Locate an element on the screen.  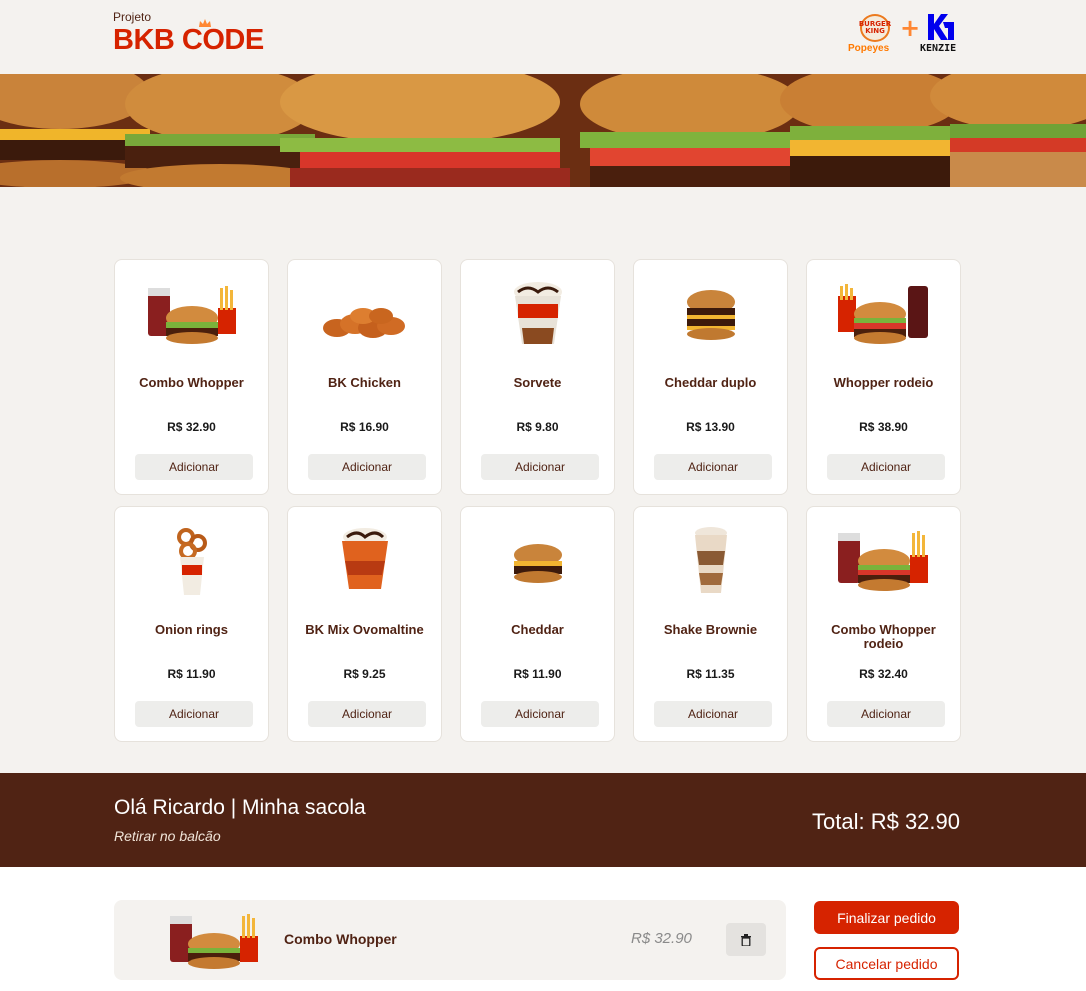
product-card: Sorvete R$ 9.80 Adicionar is located at coordinates (537, 377).